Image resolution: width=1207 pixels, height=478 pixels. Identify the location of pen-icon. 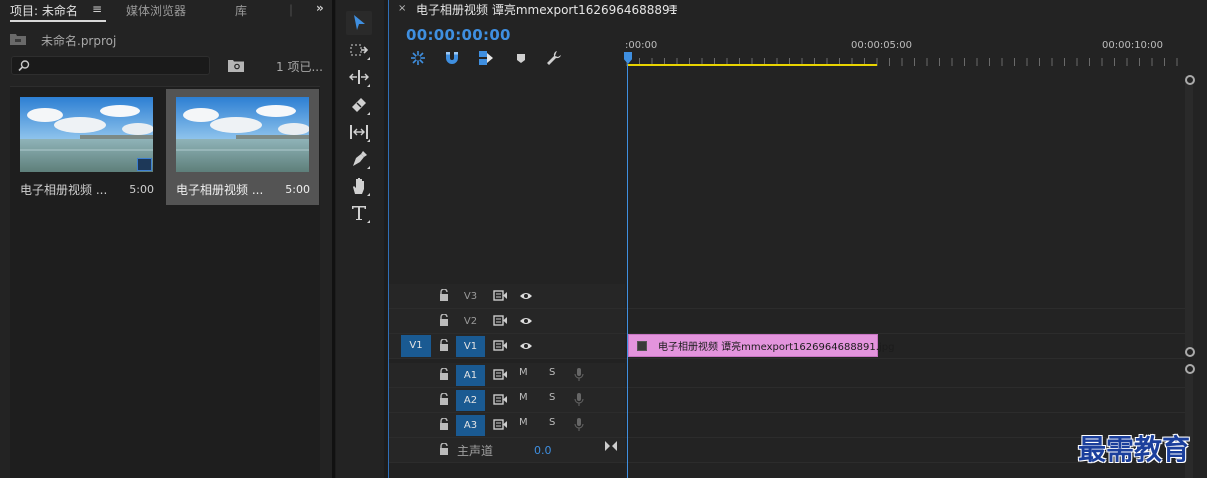
(360, 158).